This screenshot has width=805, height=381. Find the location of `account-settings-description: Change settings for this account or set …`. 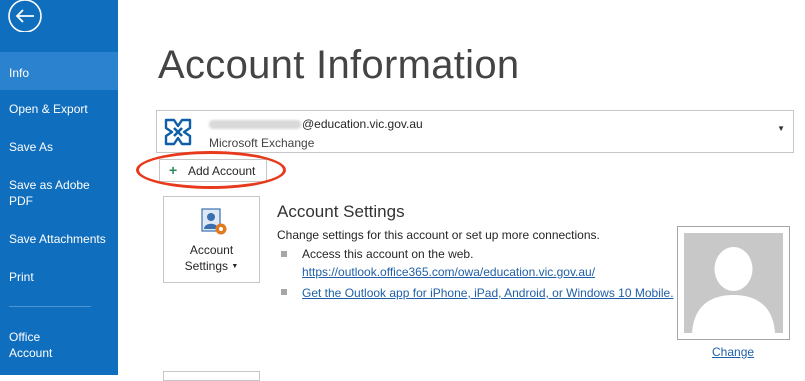

account-settings-description: Change settings for this account or set … is located at coordinates (438, 235).